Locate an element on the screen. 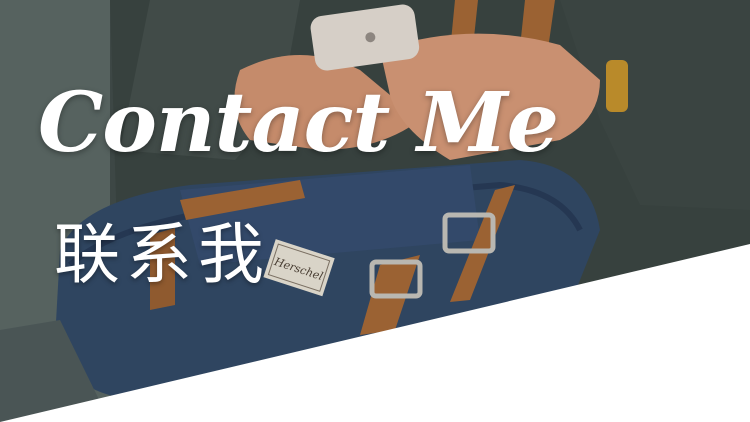 The width and height of the screenshot is (750, 422). page-subtitle: 联系我 is located at coordinates (162, 254).